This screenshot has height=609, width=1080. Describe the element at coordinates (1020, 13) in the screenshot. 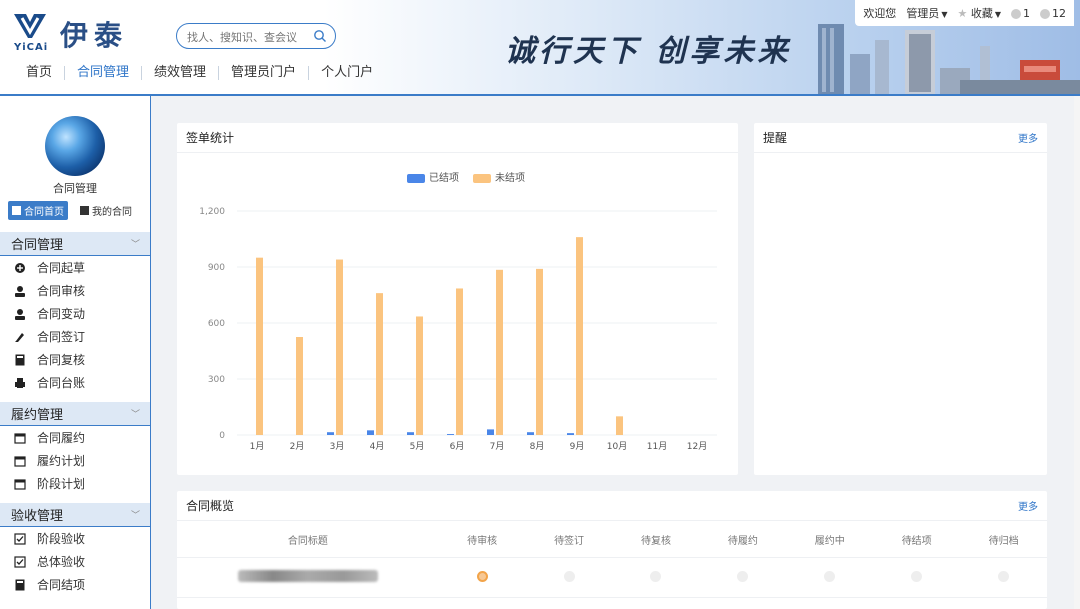

I see `notice-indicator: 1` at that location.